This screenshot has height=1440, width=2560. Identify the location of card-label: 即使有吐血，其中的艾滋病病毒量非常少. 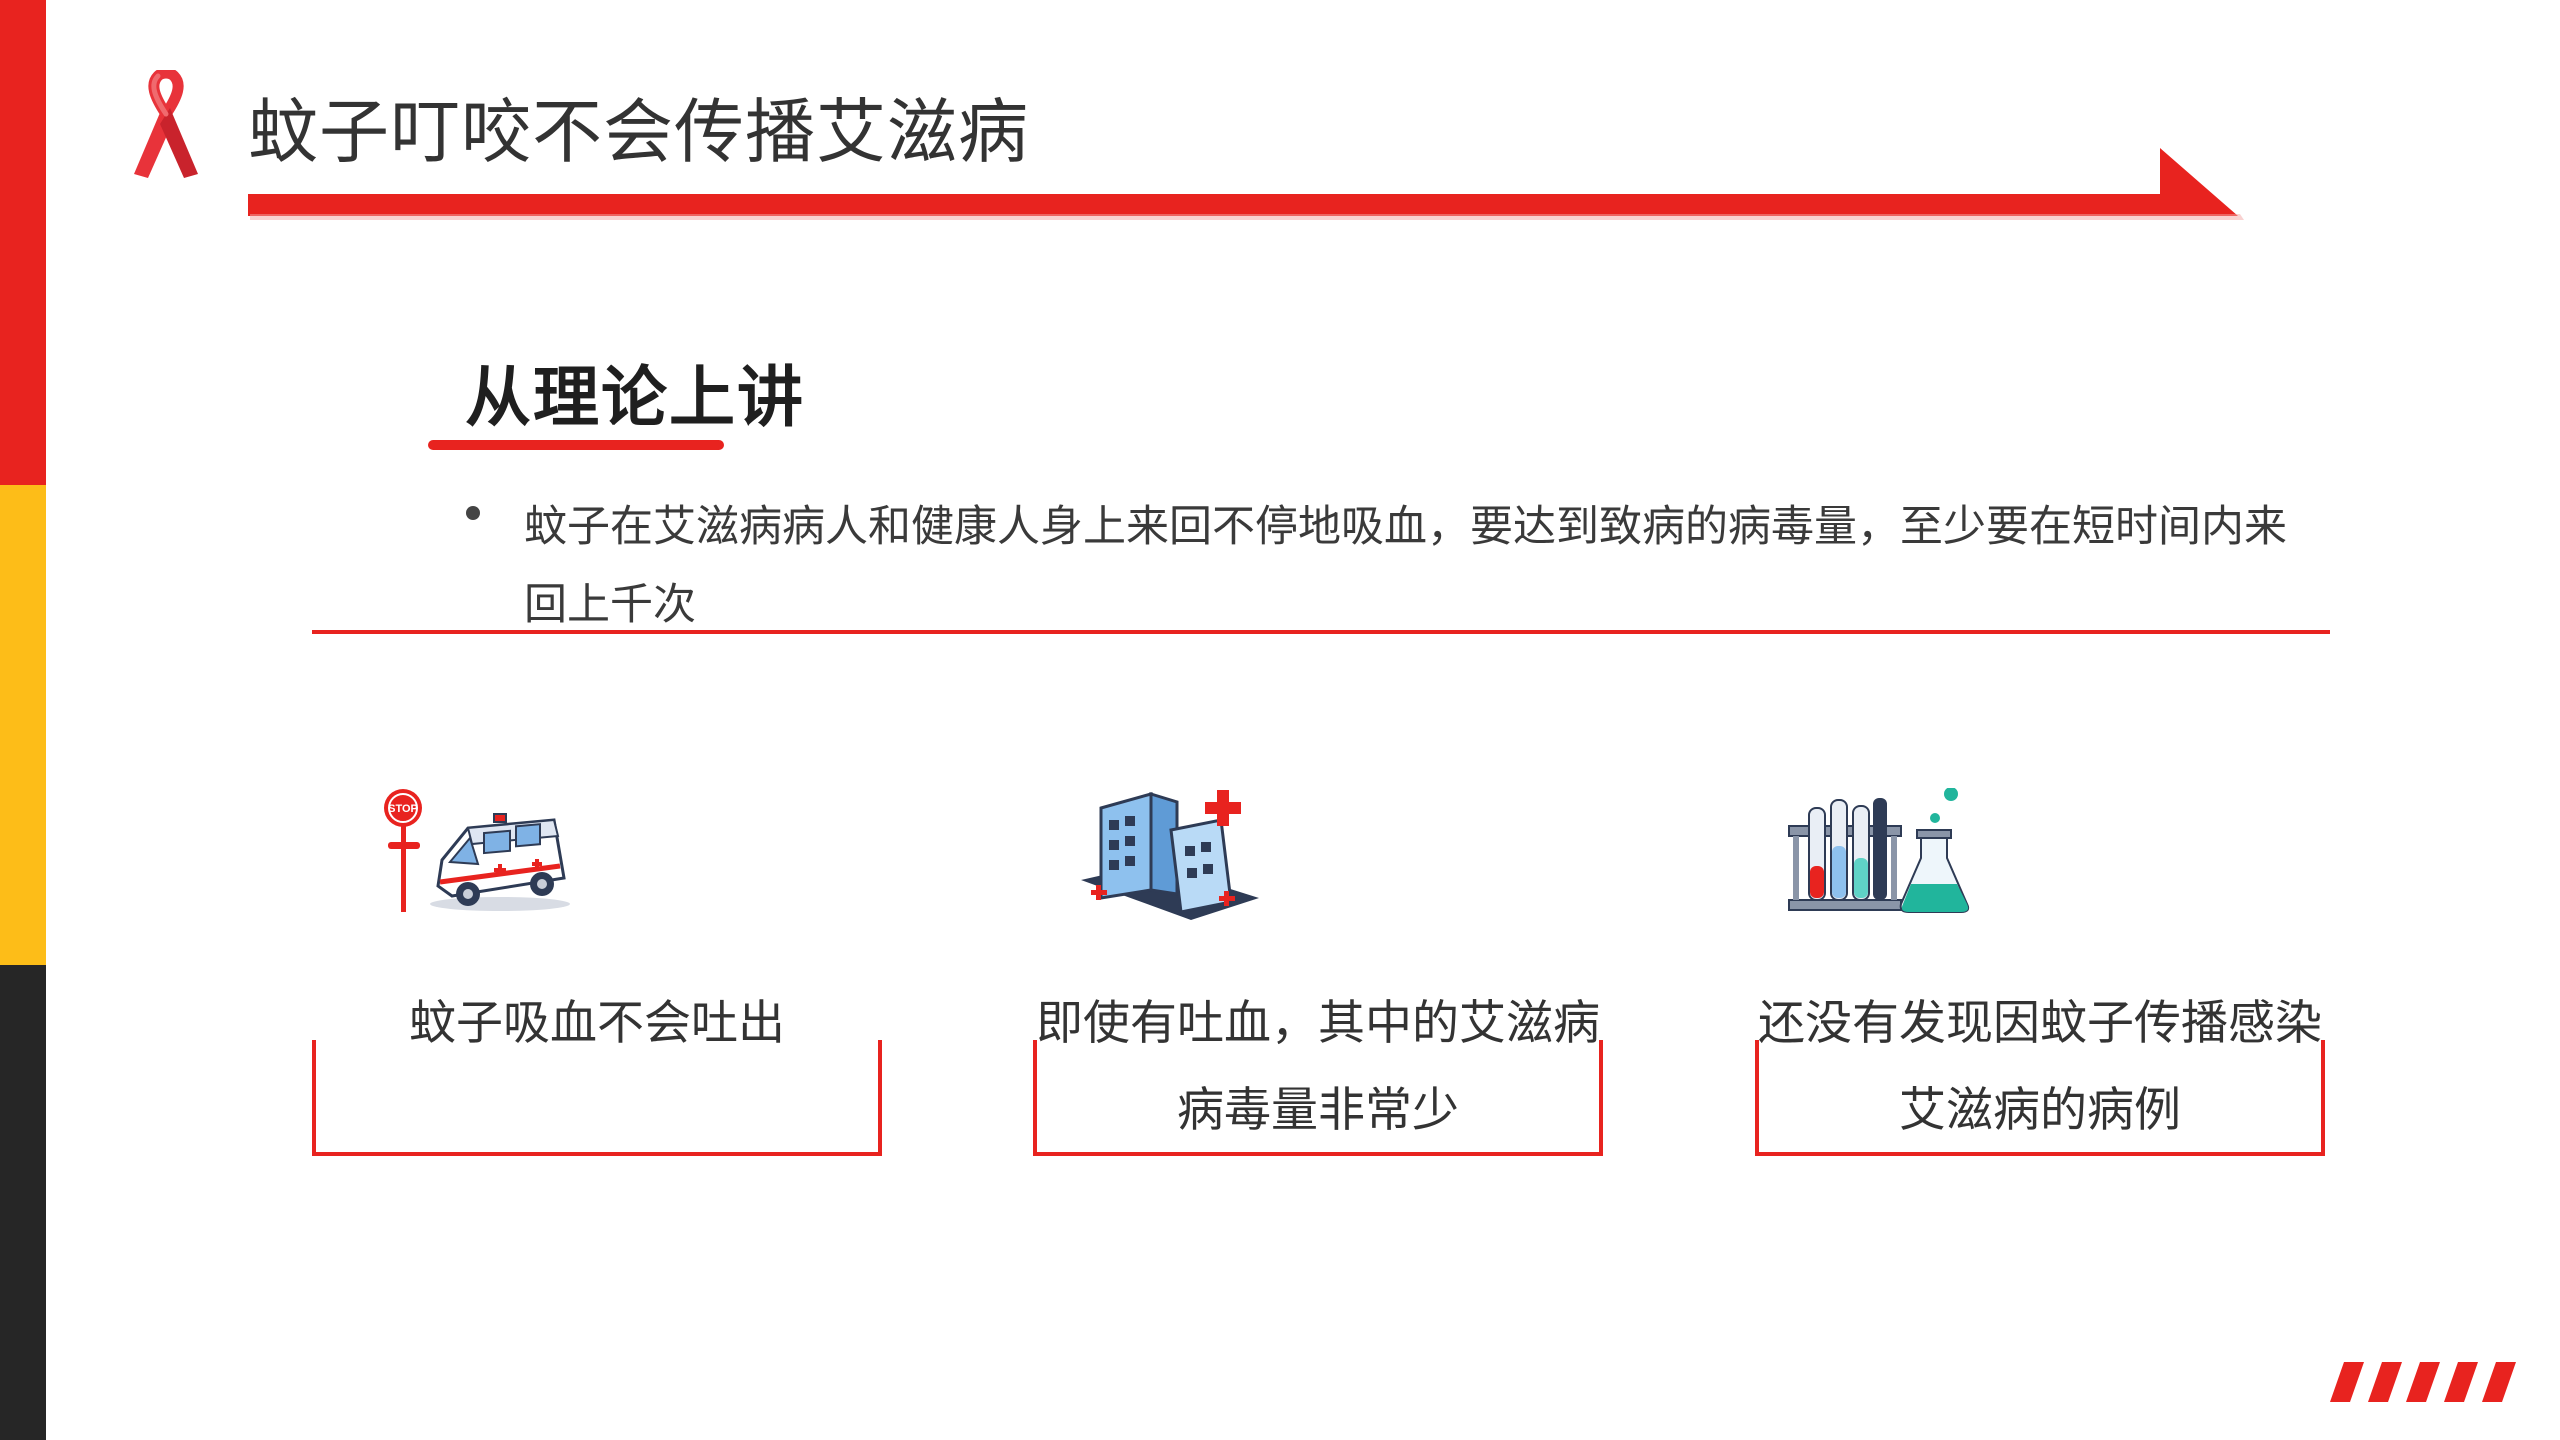
(1318, 1067).